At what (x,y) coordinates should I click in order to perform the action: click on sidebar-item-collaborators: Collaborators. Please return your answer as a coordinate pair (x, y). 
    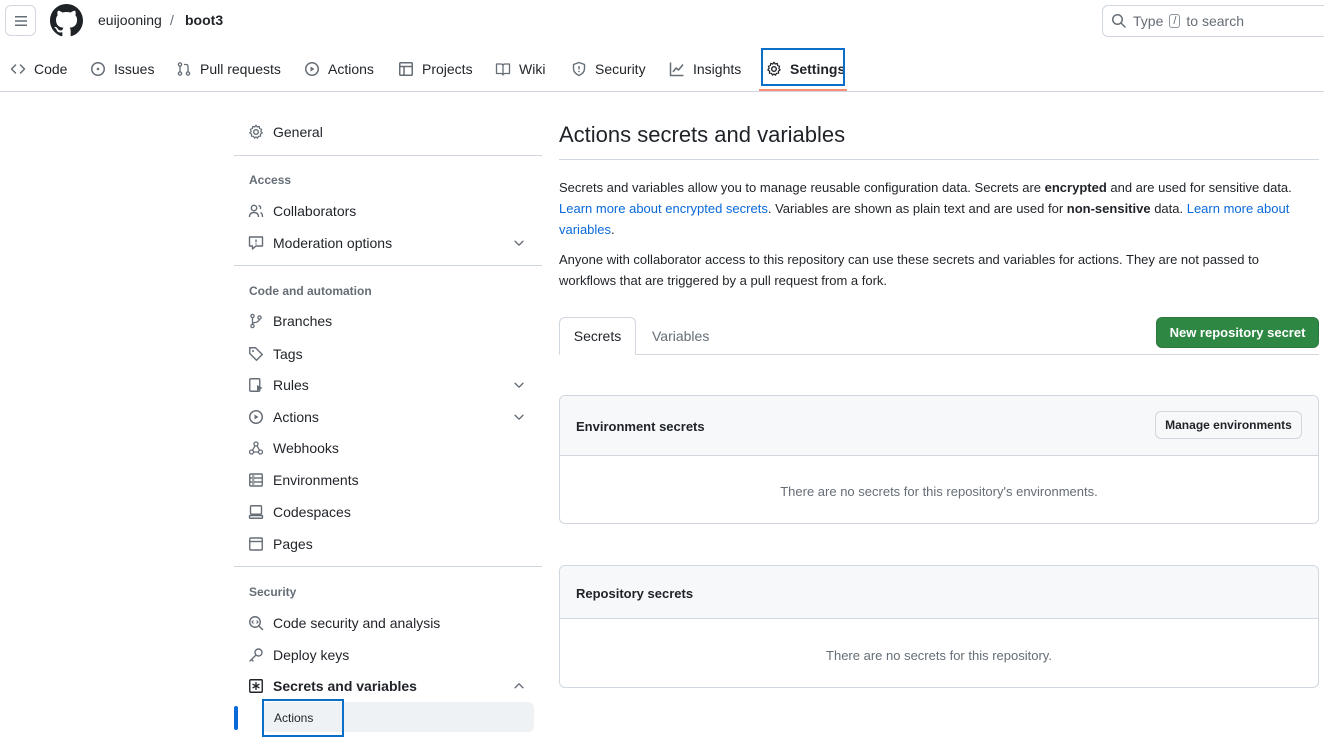
    Looking at the image, I should click on (302, 211).